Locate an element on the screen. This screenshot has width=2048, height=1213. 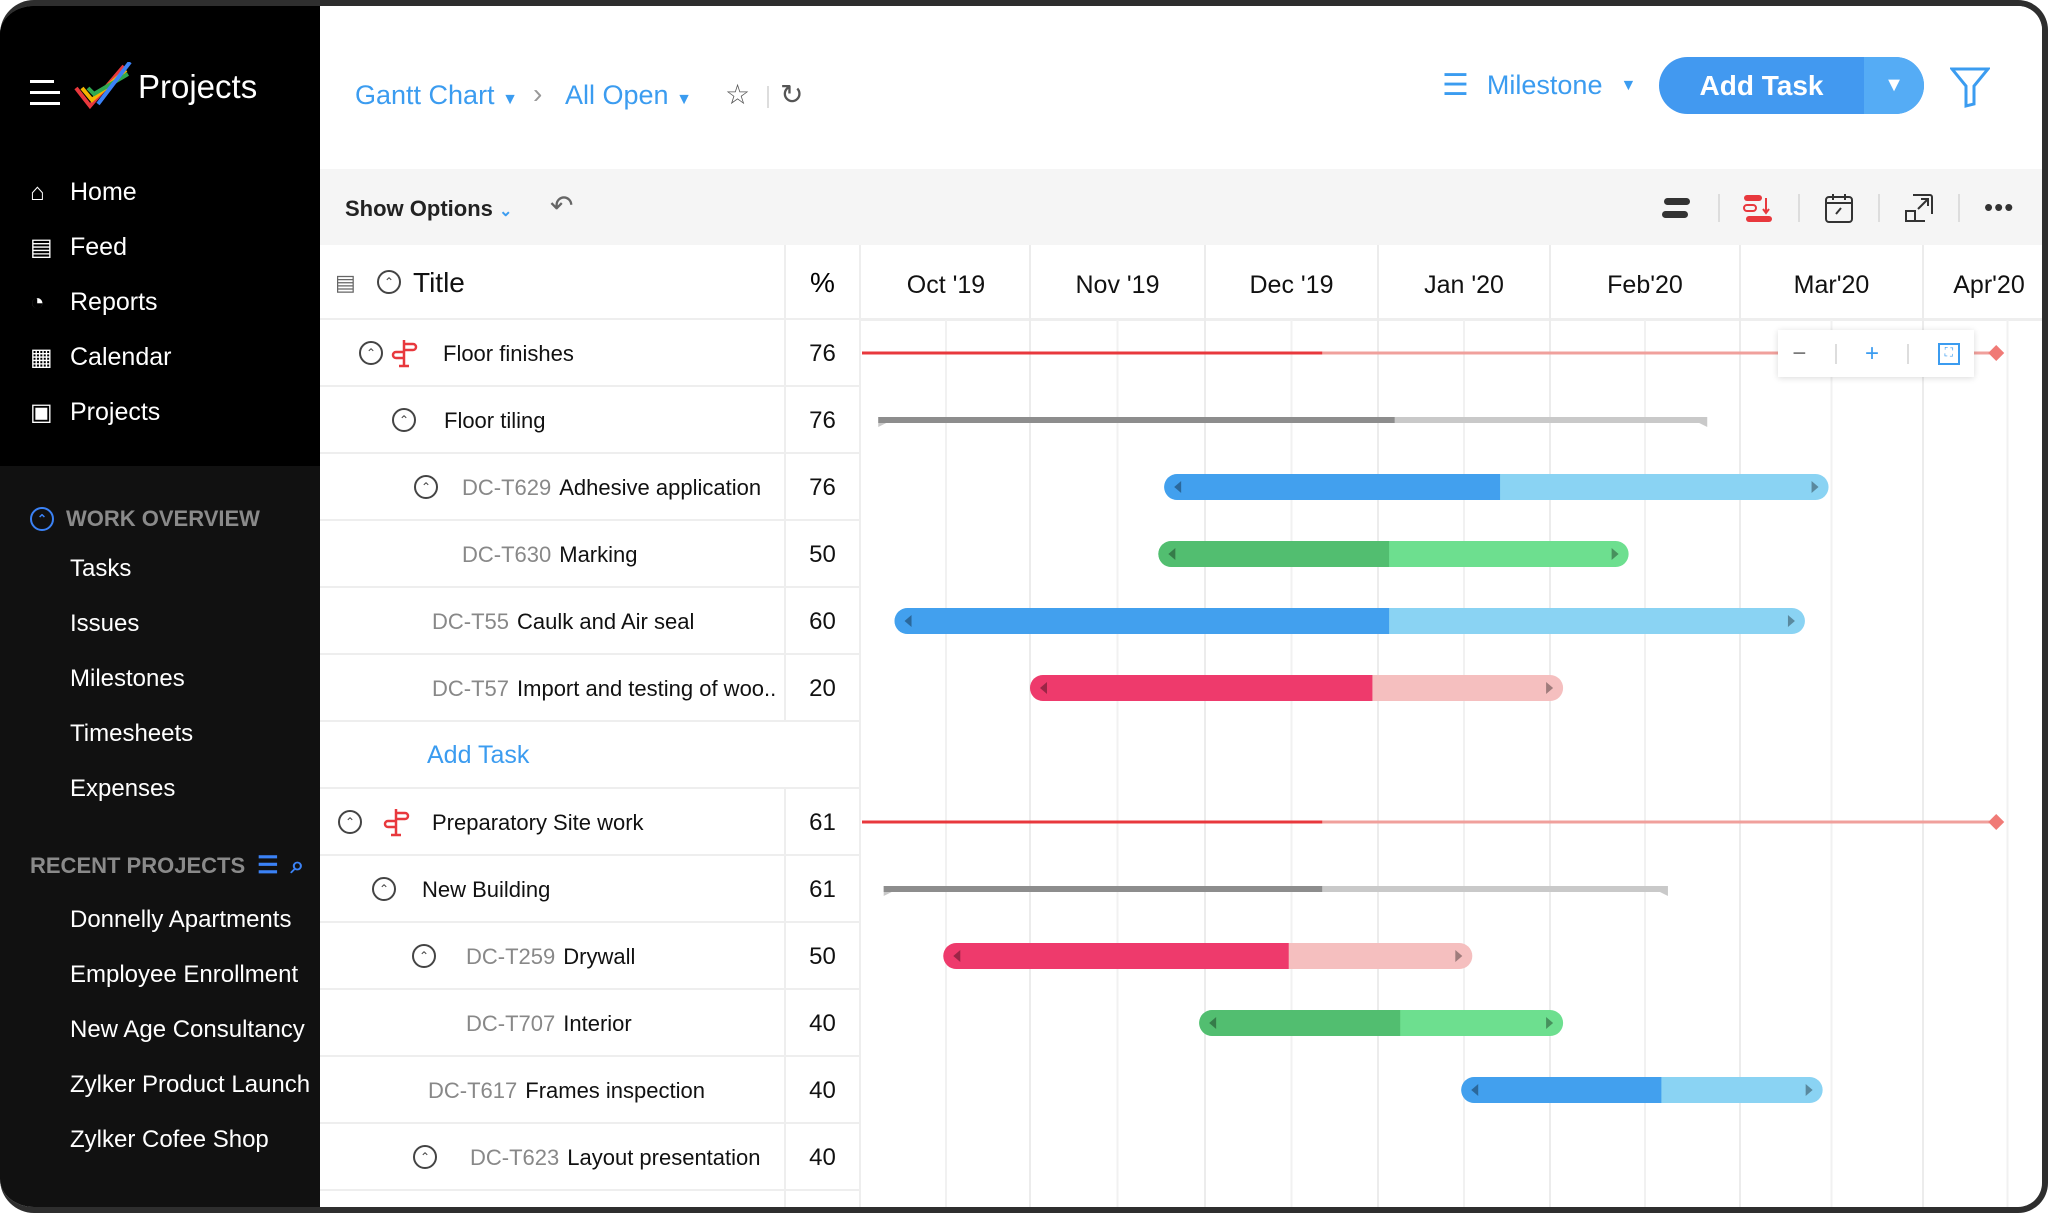
milestone-dropdown: ☰ Milestone ▼ is located at coordinates (1539, 85).